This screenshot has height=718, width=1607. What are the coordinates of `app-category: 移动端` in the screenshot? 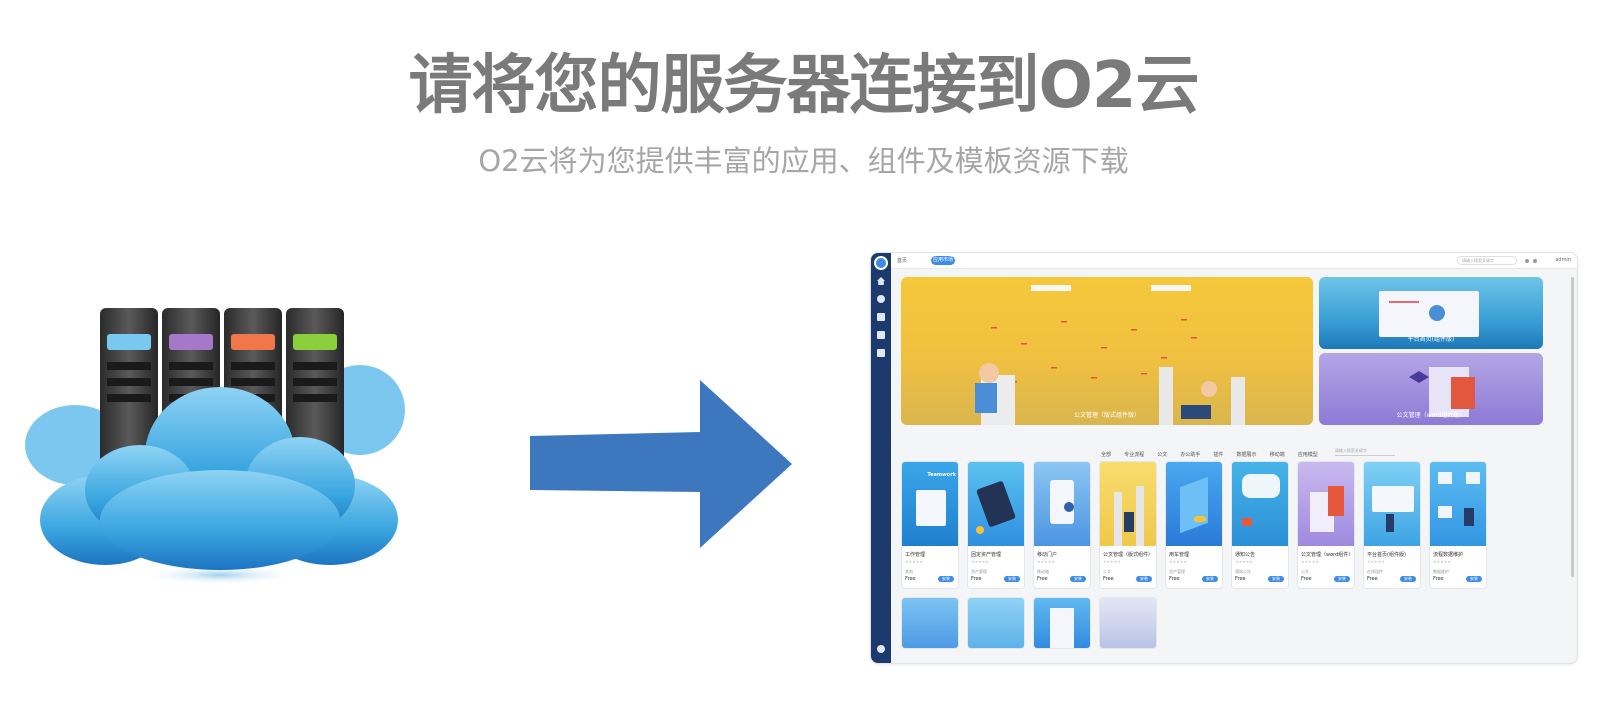 It's located at (1043, 571).